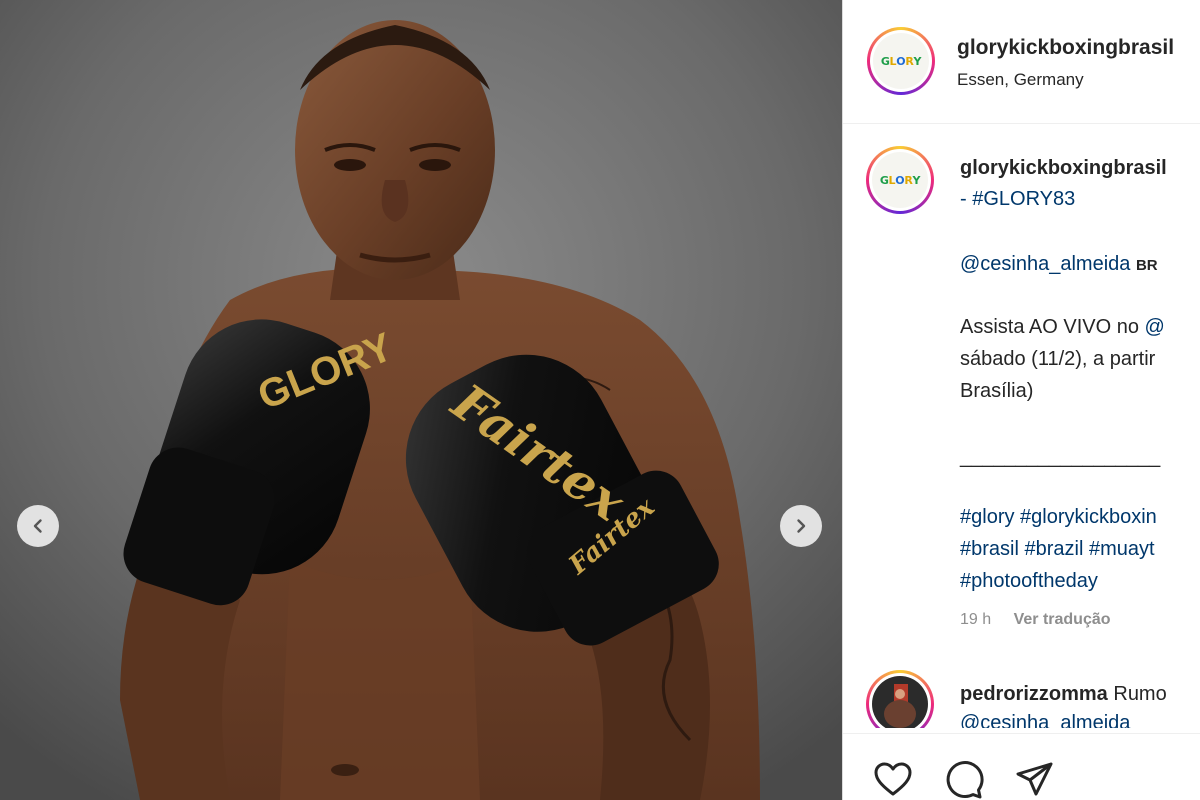 This screenshot has height=800, width=1200. I want to click on mention-link: @cesinha_almeida, so click(1045, 264).